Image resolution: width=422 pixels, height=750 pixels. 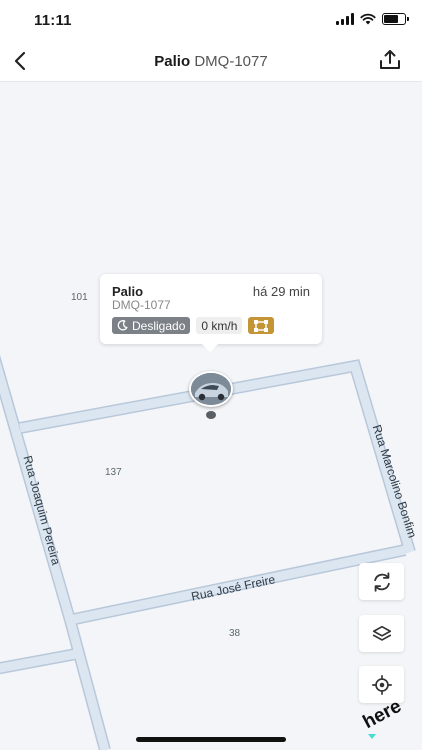 I want to click on home-indicator, so click(x=211, y=739).